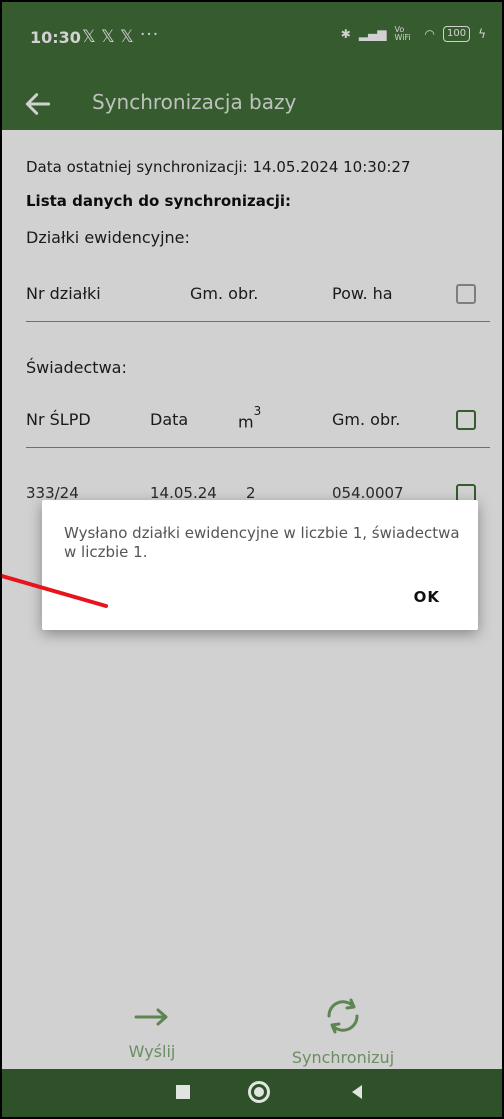  I want to click on system-nav-bar, so click(252, 1093).